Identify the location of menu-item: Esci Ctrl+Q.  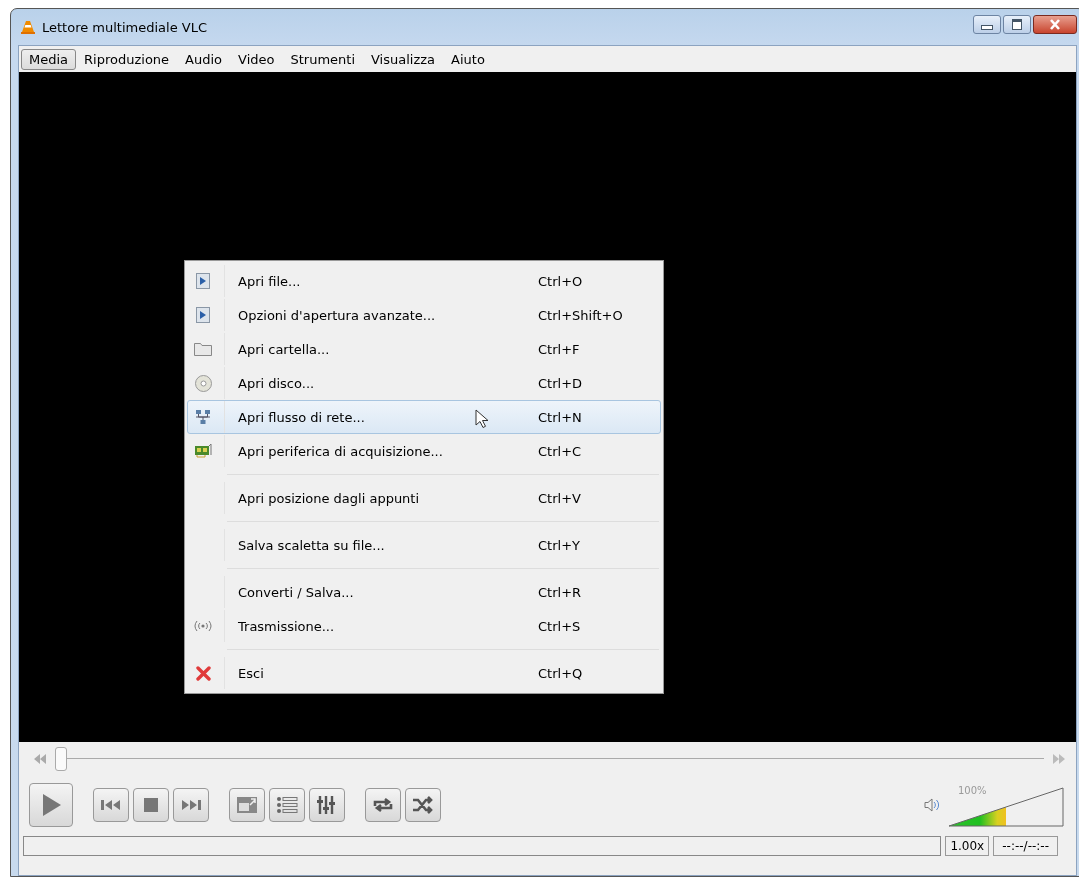
(424, 673).